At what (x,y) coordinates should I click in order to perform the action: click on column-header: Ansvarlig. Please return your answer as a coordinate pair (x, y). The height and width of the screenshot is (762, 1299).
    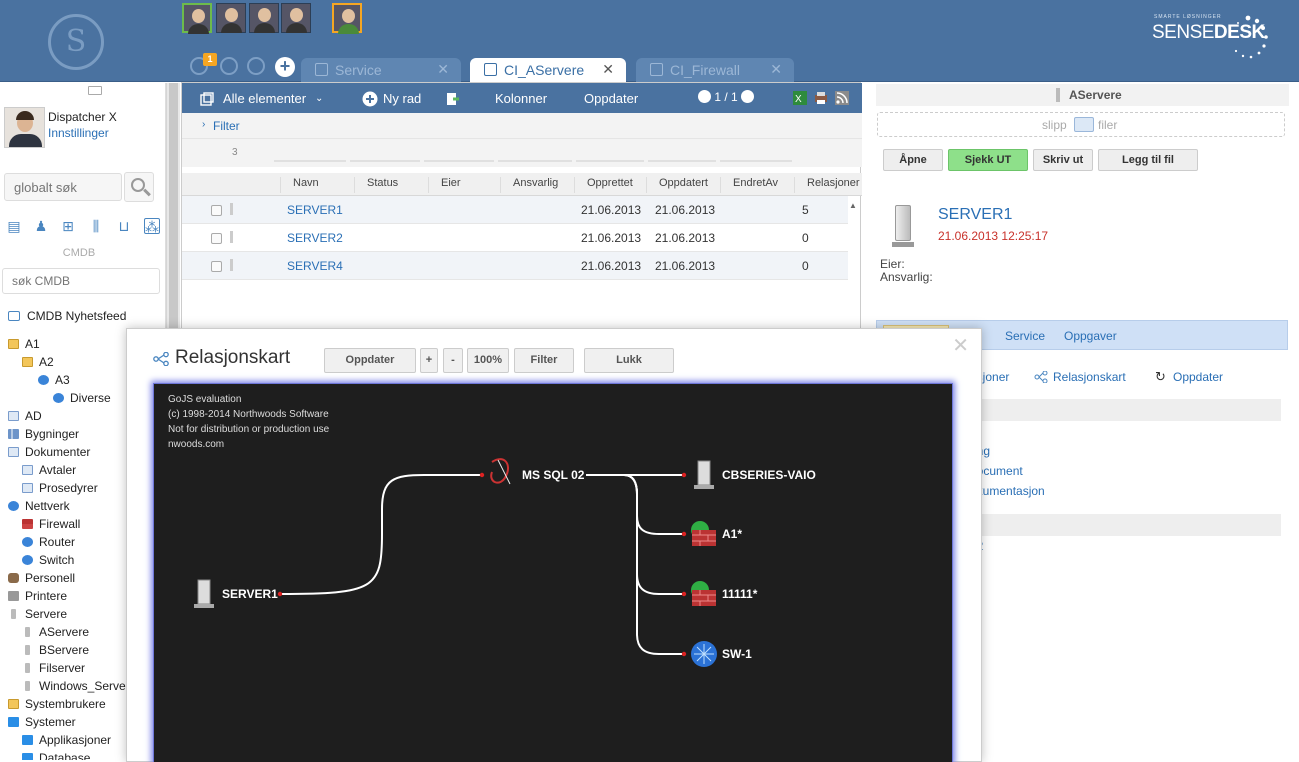
    Looking at the image, I should click on (537, 185).